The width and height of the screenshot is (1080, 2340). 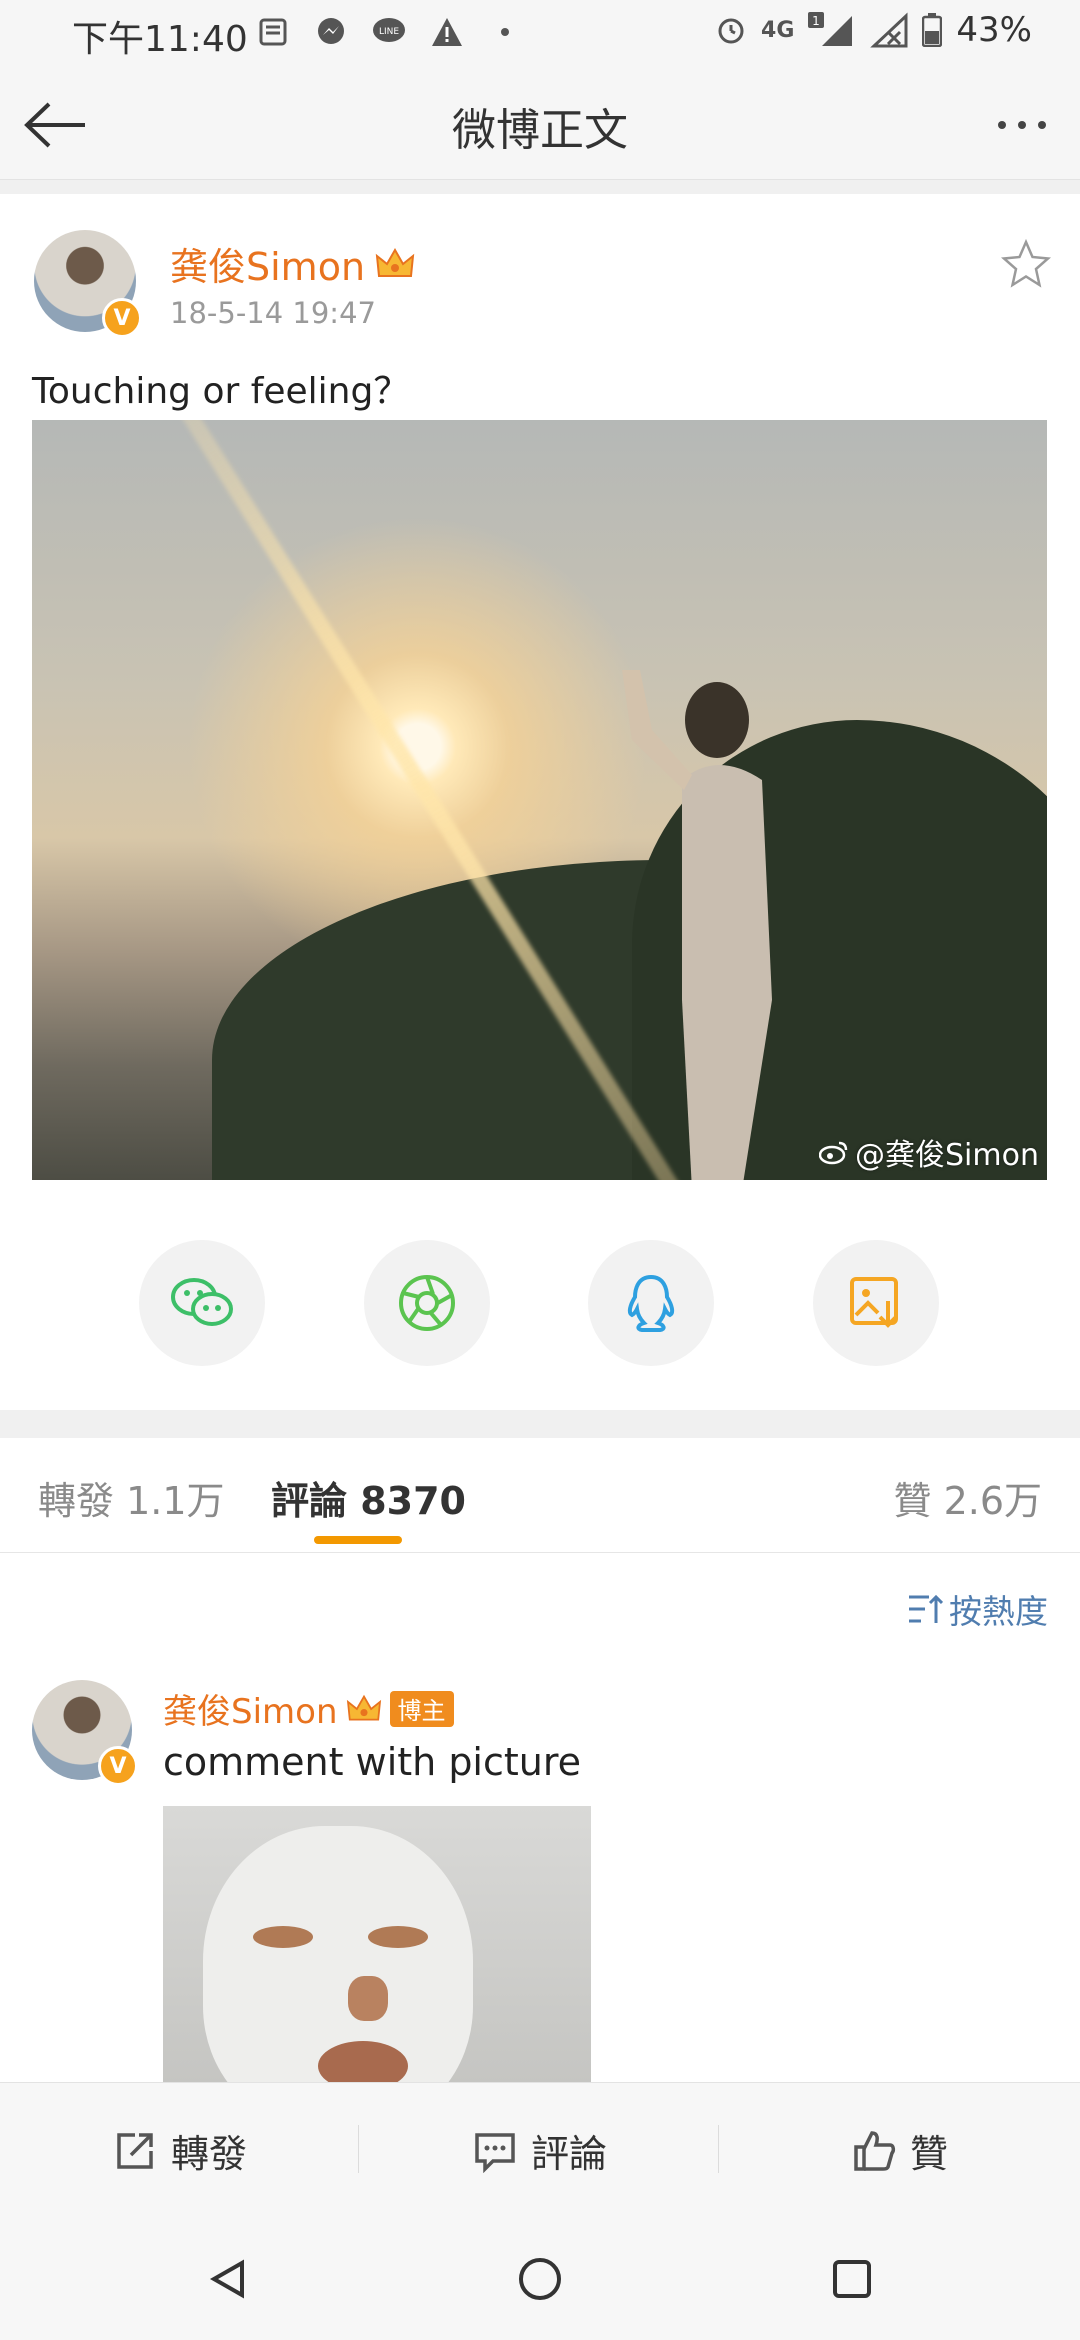 What do you see at coordinates (697, 925) in the screenshot?
I see `image-person-silhouette` at bounding box center [697, 925].